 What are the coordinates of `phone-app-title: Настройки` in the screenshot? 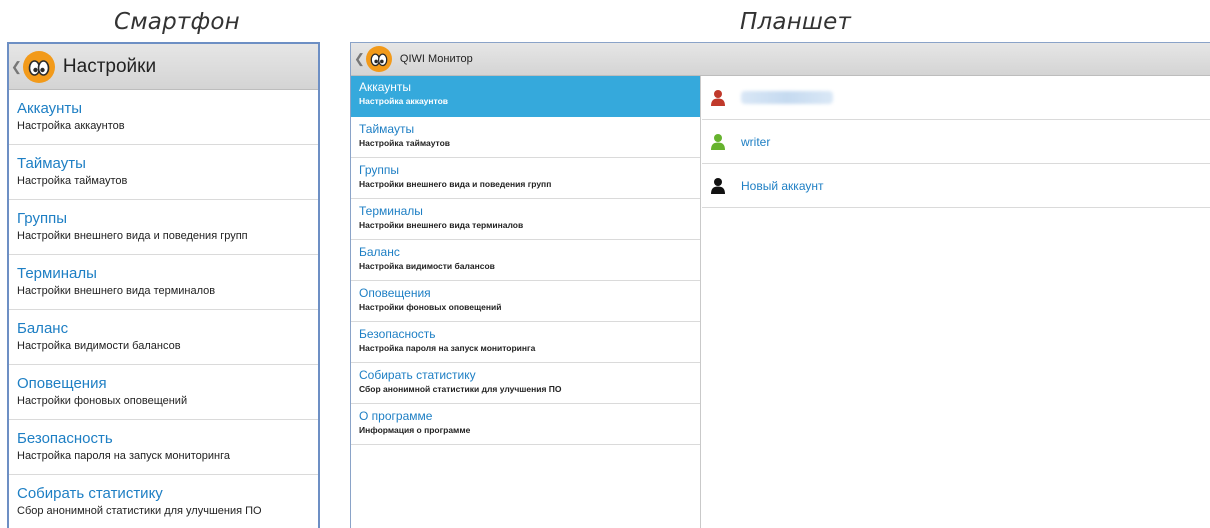 It's located at (109, 66).